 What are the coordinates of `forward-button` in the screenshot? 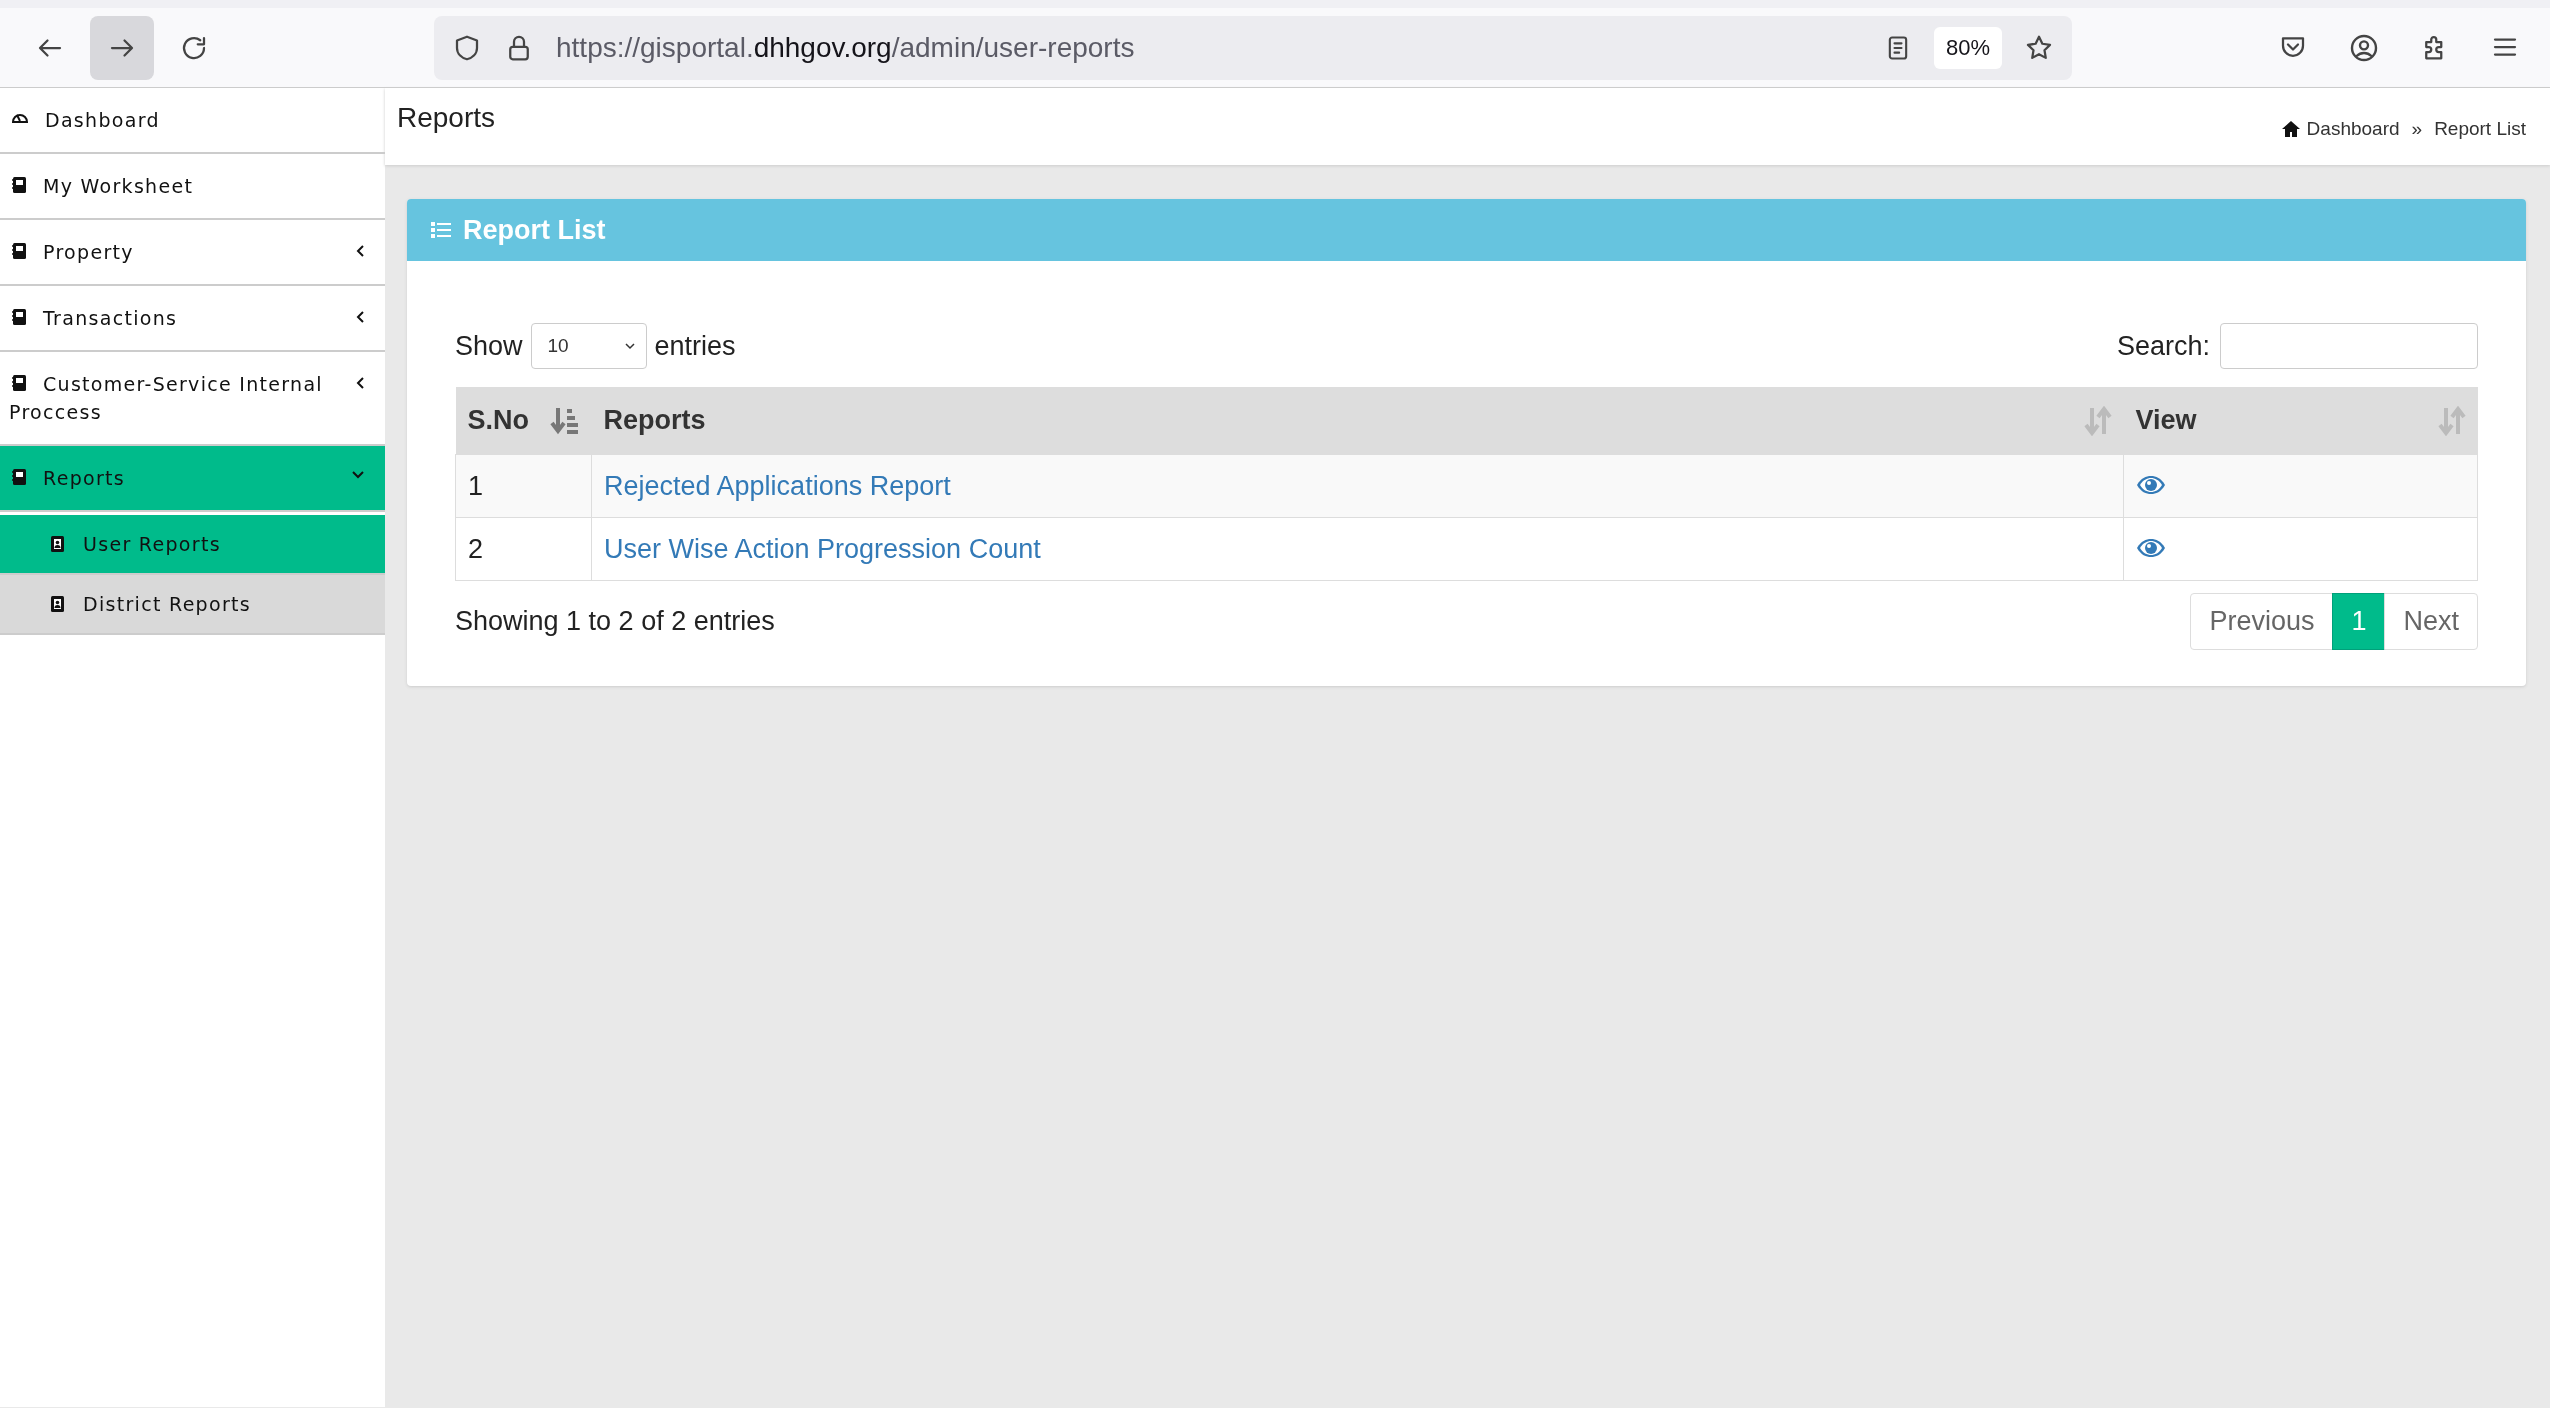 It's located at (122, 47).